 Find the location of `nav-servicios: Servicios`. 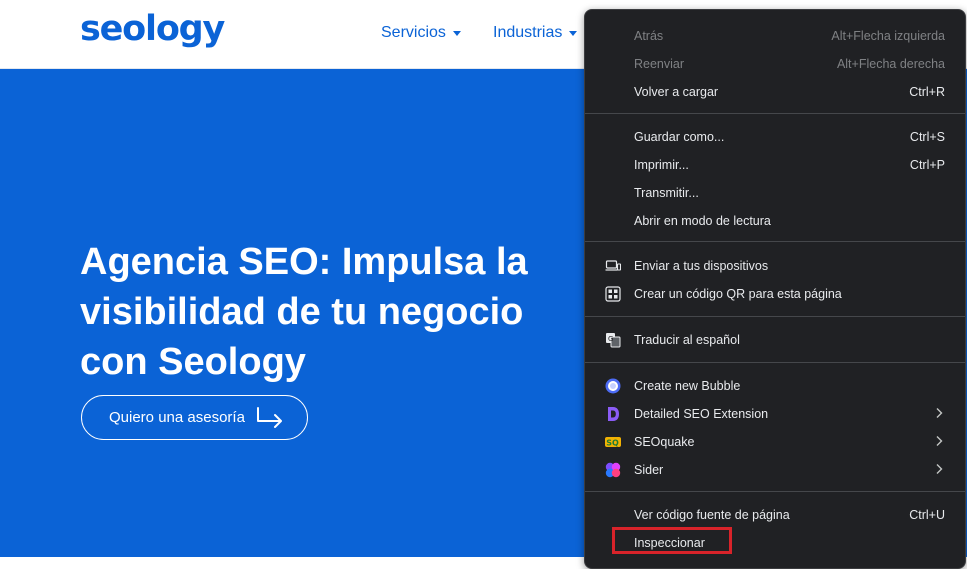

nav-servicios: Servicios is located at coordinates (421, 33).